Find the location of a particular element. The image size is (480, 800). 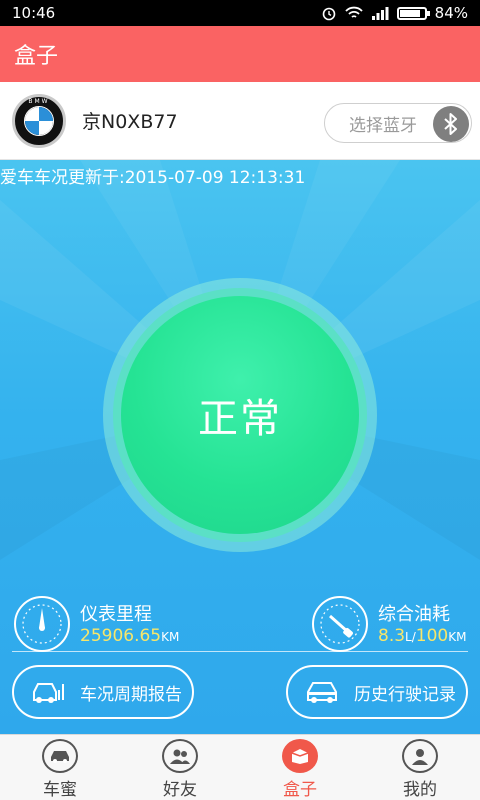

person-icon is located at coordinates (420, 756).